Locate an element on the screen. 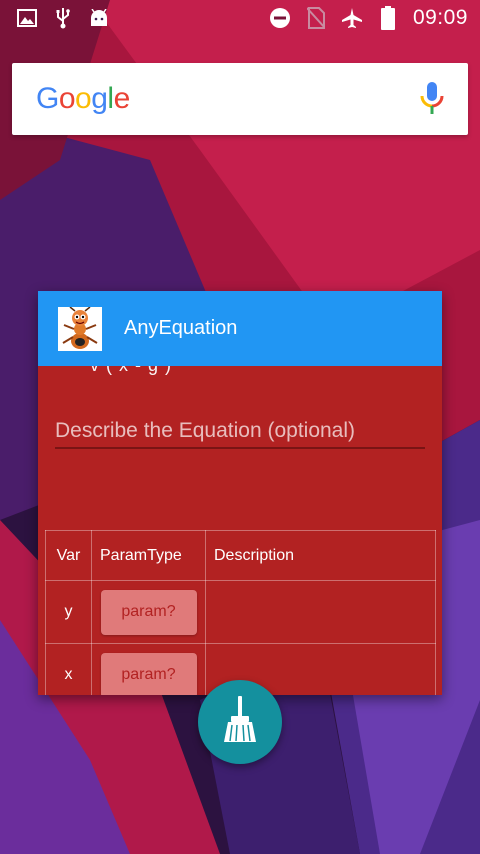 This screenshot has height=854, width=480. usb-icon is located at coordinates (63, 18).